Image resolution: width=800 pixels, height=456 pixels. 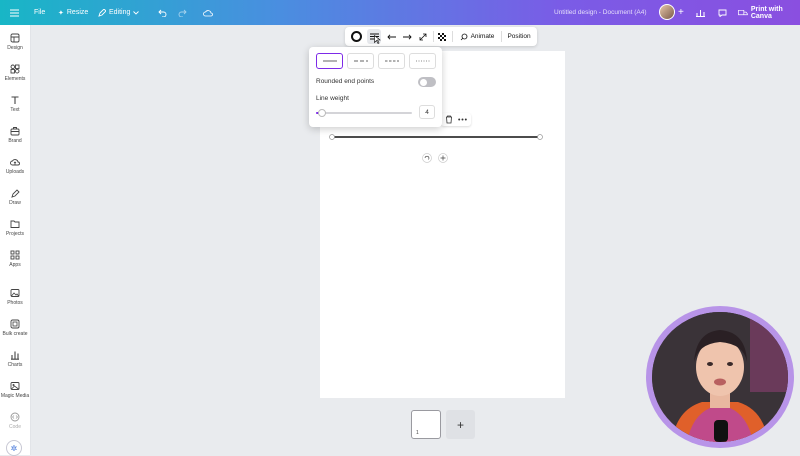 What do you see at coordinates (15, 100) in the screenshot?
I see `text-icon` at bounding box center [15, 100].